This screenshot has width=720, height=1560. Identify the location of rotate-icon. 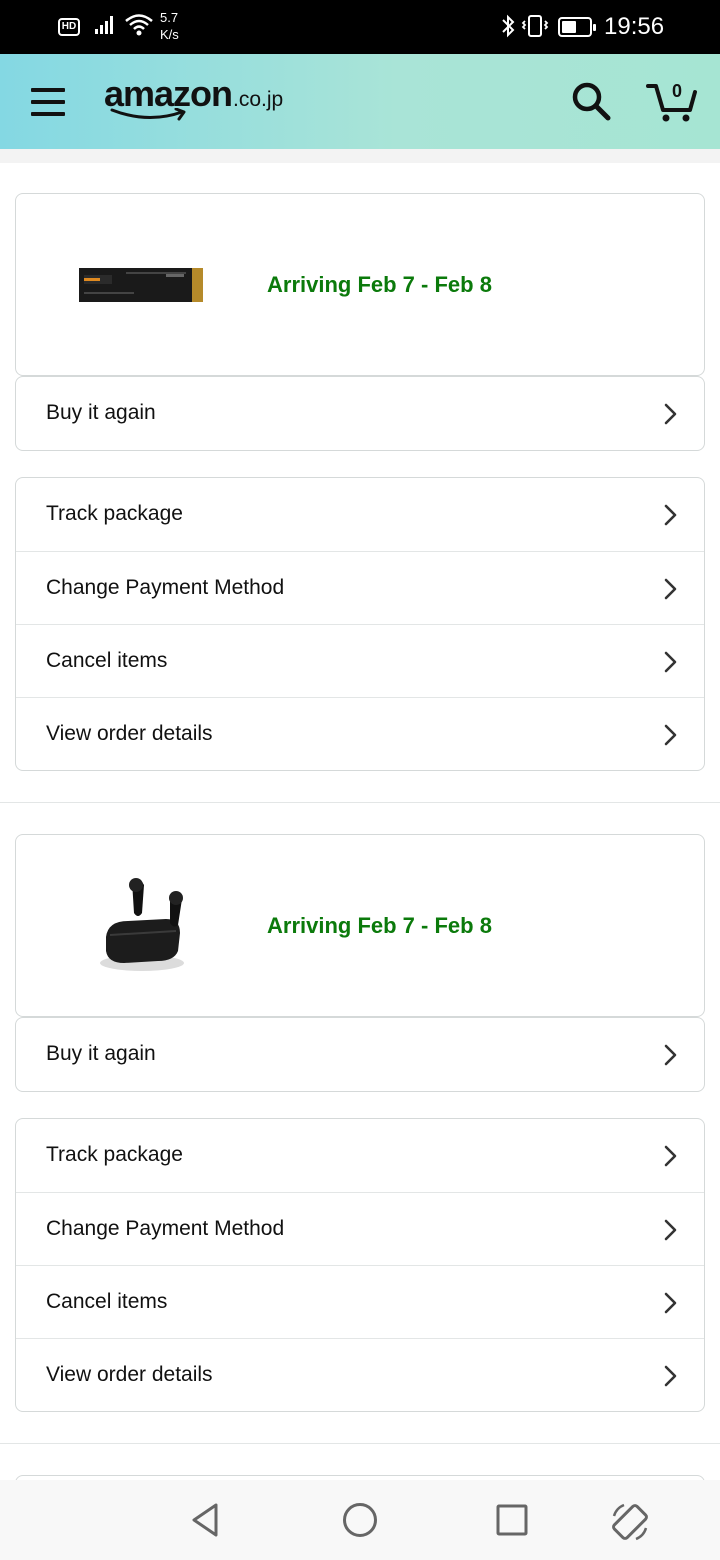
(630, 1522).